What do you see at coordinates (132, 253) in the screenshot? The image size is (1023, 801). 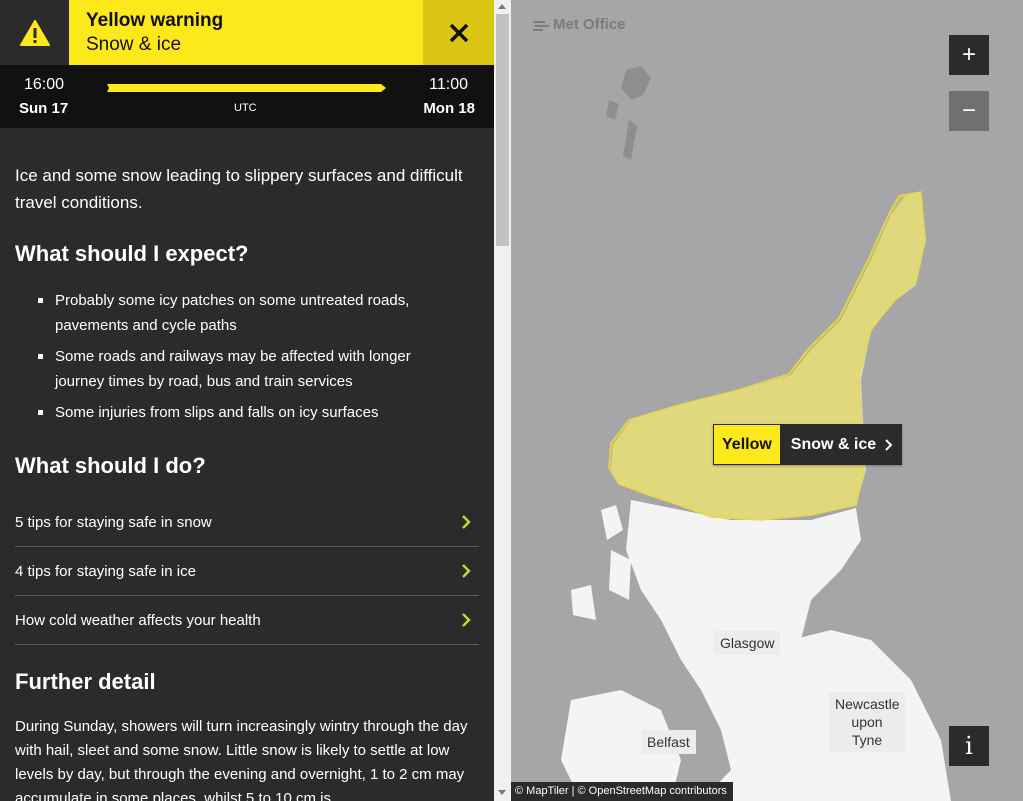 I see `expect-heading: What should I expect?` at bounding box center [132, 253].